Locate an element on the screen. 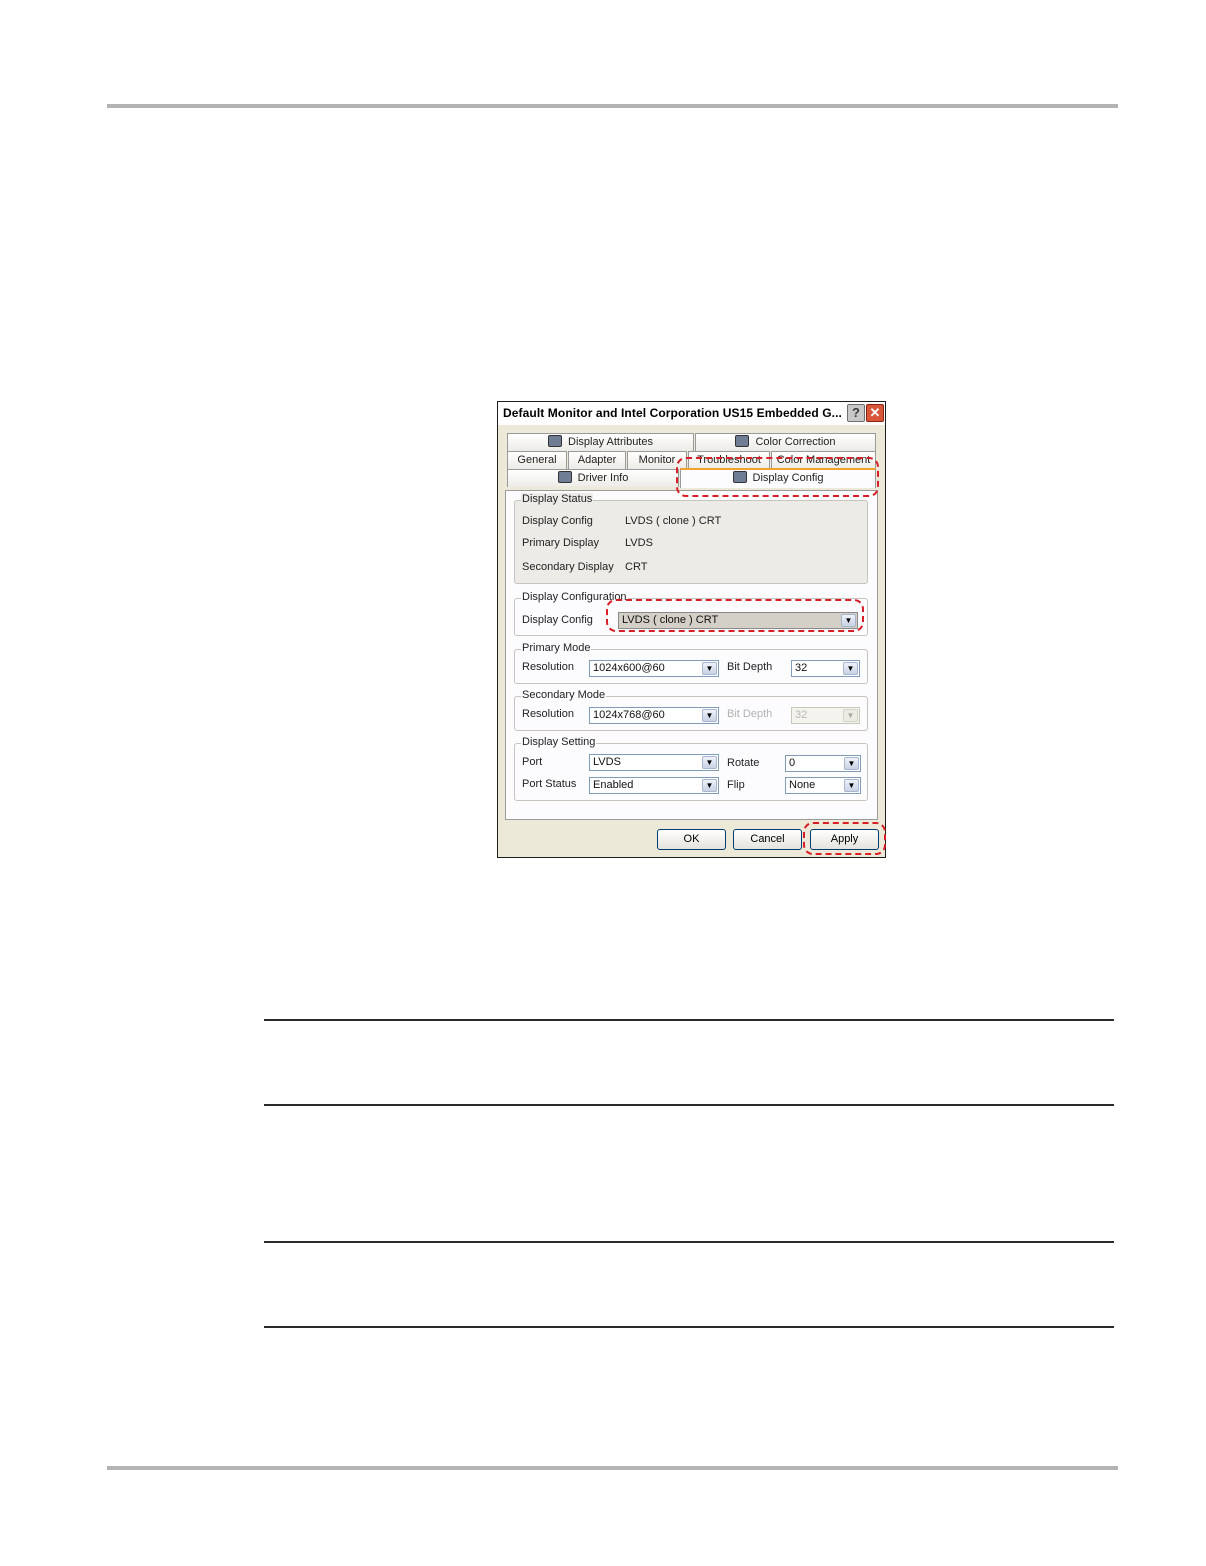 The width and height of the screenshot is (1206, 1566). secondary-resolution-dropdown: 1024x768@60 ▼ is located at coordinates (654, 715).